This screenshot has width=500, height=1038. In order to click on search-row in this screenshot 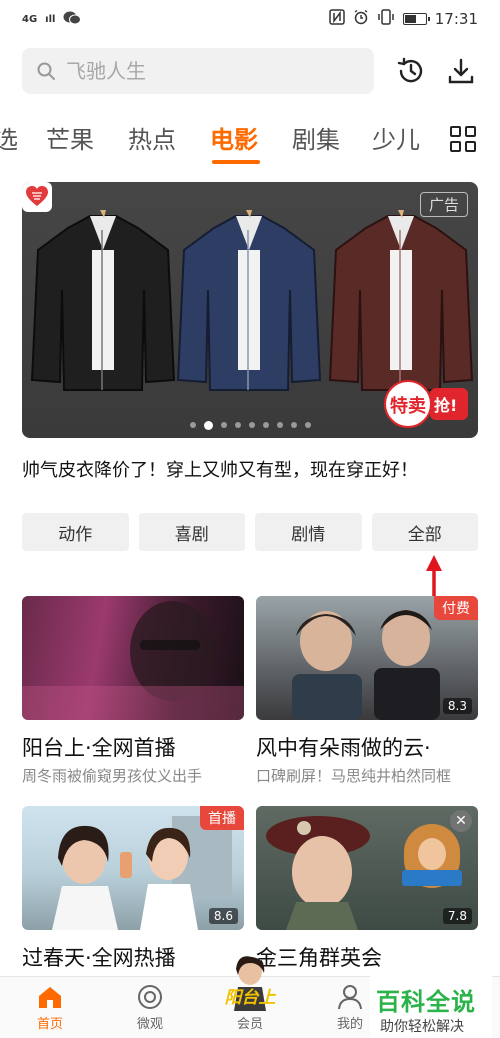, I will do `click(250, 71)`.